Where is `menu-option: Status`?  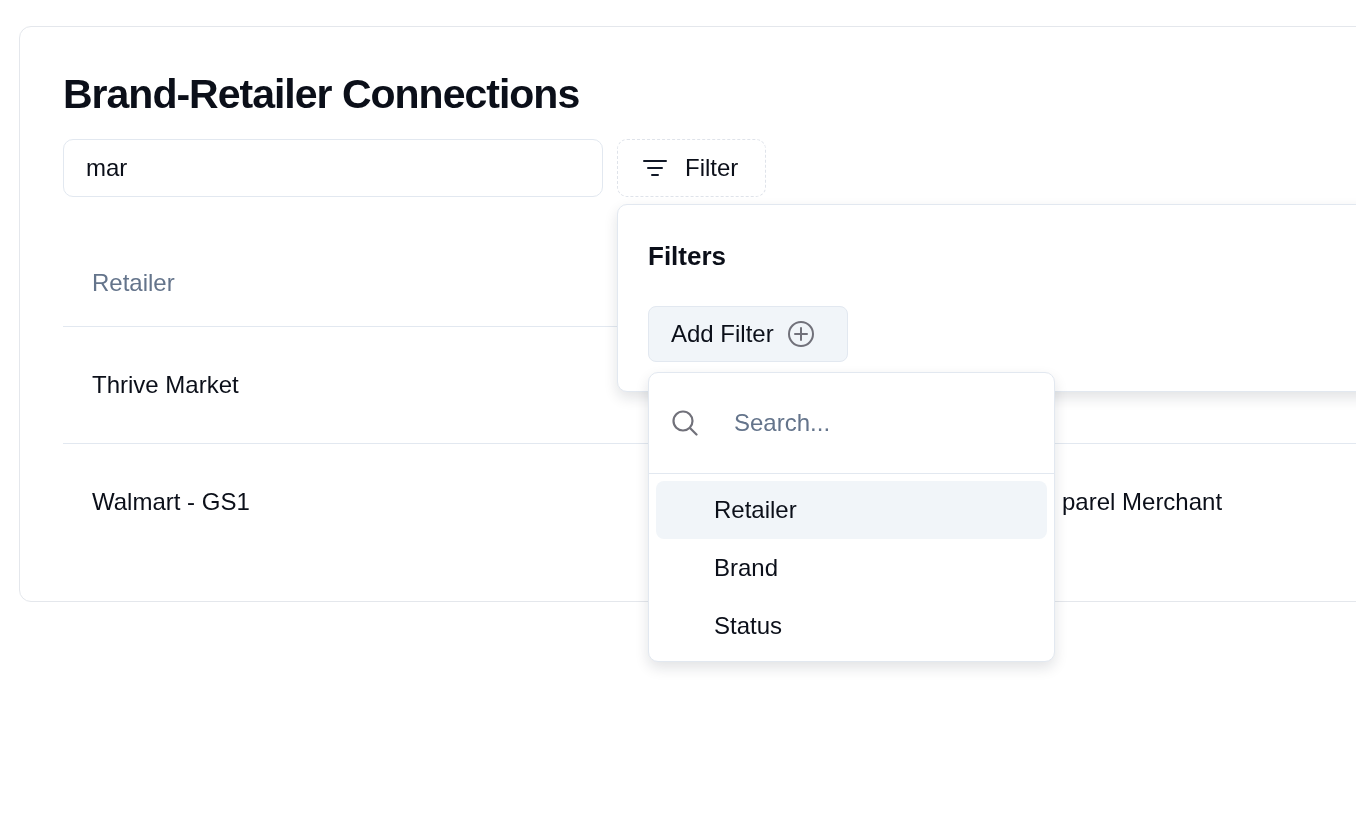
menu-option: Status is located at coordinates (851, 626).